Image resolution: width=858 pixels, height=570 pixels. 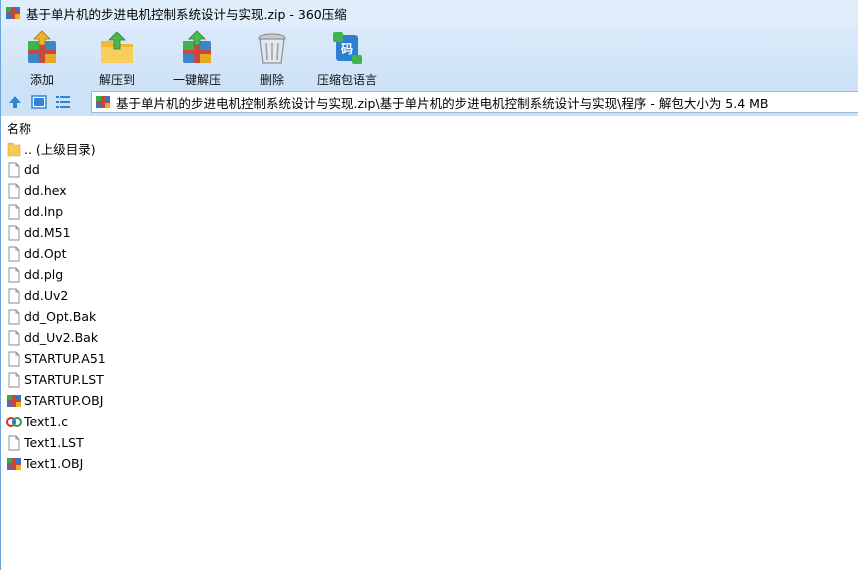 What do you see at coordinates (42, 46) in the screenshot?
I see `add-archive-icon` at bounding box center [42, 46].